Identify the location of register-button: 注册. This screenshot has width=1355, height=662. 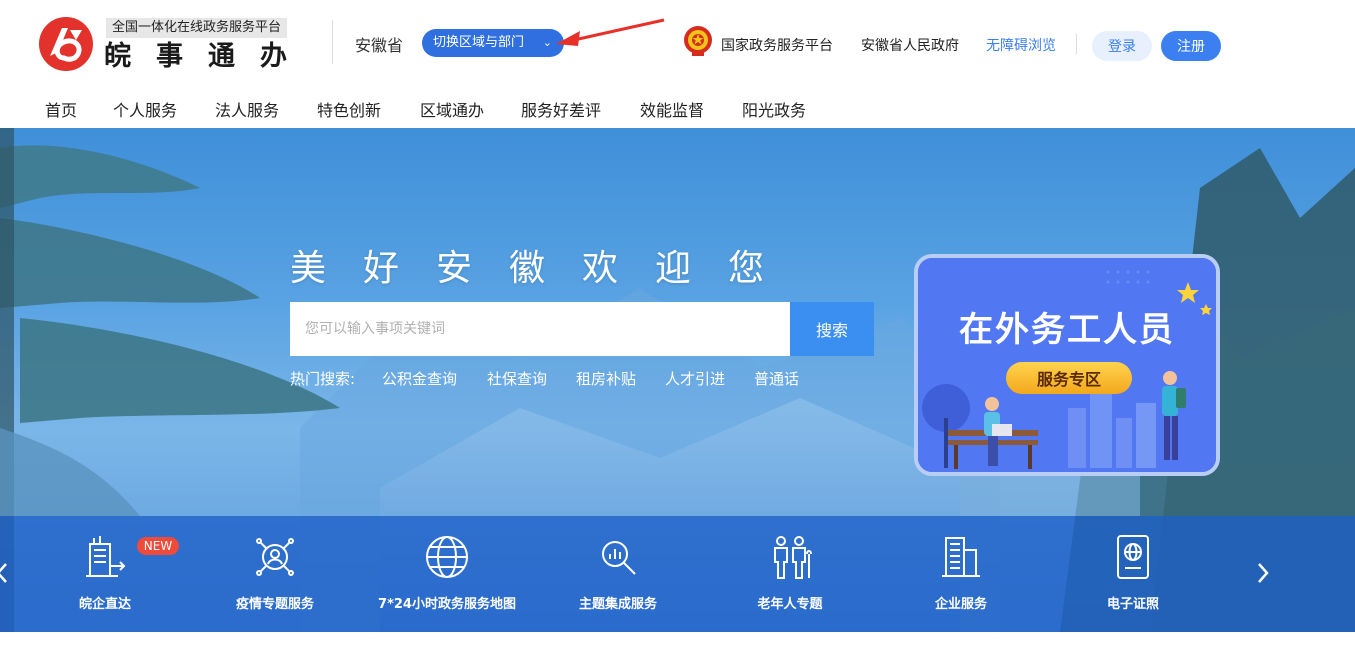
(1191, 46).